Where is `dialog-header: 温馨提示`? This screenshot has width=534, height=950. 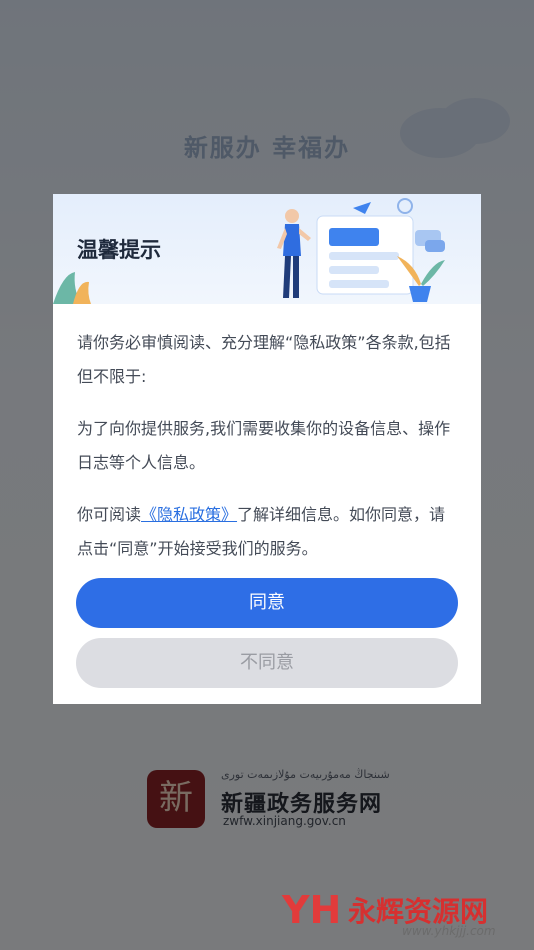 dialog-header: 温馨提示 is located at coordinates (267, 249).